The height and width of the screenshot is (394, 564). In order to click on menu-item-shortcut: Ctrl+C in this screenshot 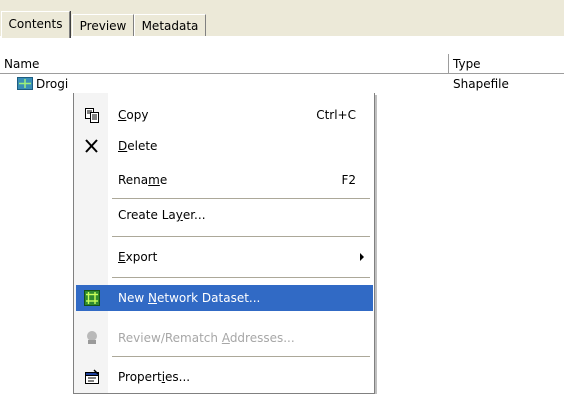, I will do `click(336, 115)`.